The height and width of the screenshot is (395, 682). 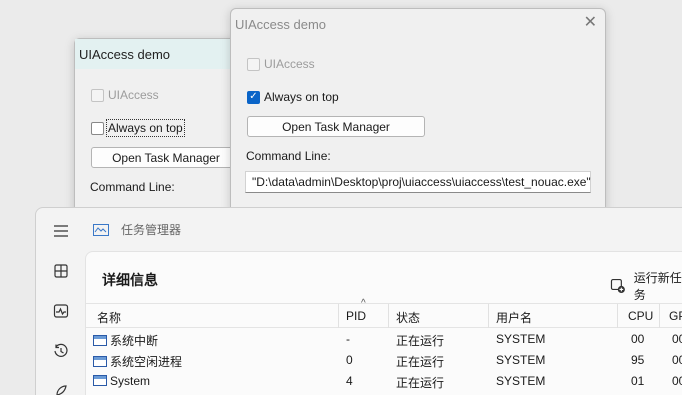 I want to click on column-header-status: 状态, so click(x=408, y=317).